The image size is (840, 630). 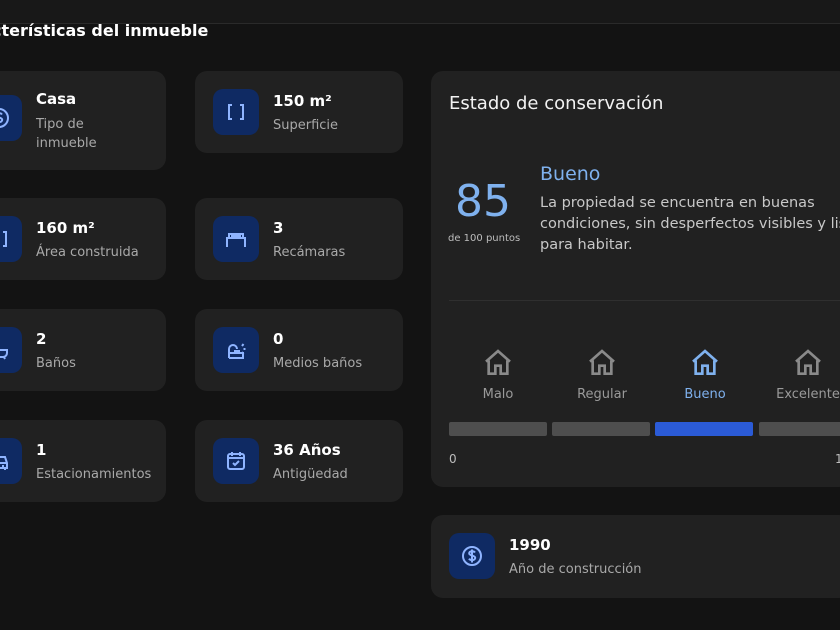 What do you see at coordinates (299, 461) in the screenshot?
I see `feature-card-age: 36 Años Antigüedad` at bounding box center [299, 461].